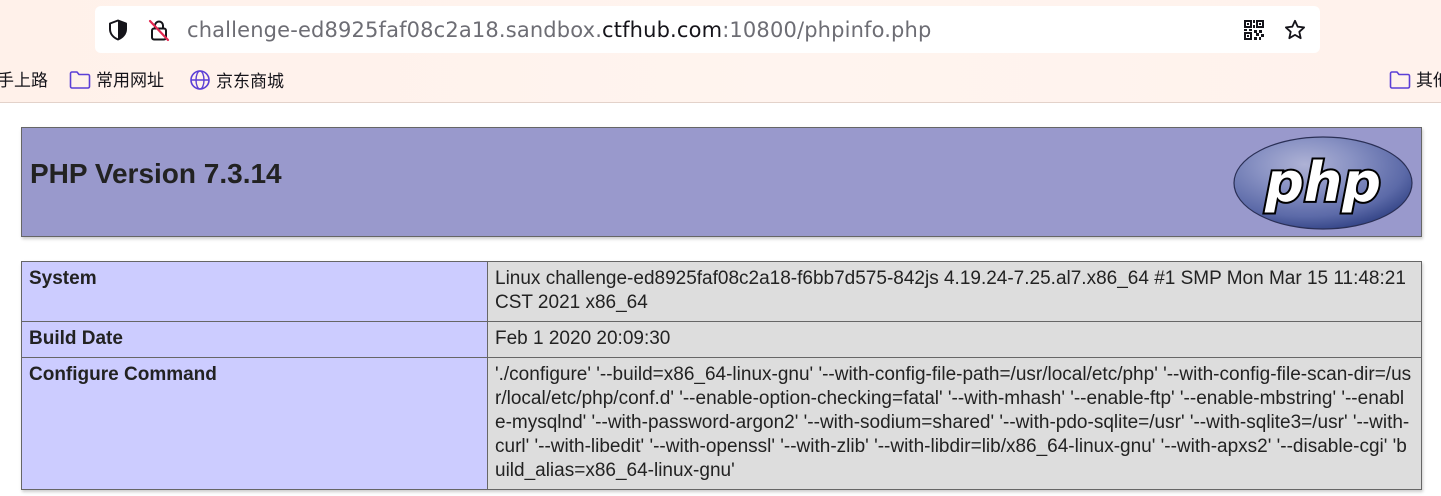 The width and height of the screenshot is (1441, 496). I want to click on bookmark-label: 其他, so click(1428, 81).